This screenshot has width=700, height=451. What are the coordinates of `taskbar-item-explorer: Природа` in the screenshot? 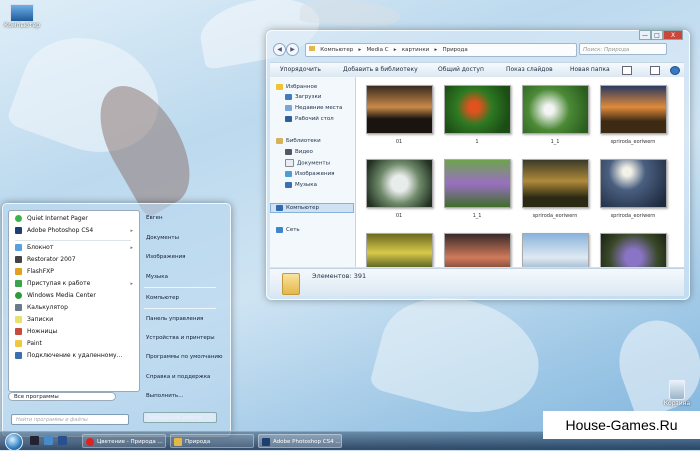 It's located at (212, 441).